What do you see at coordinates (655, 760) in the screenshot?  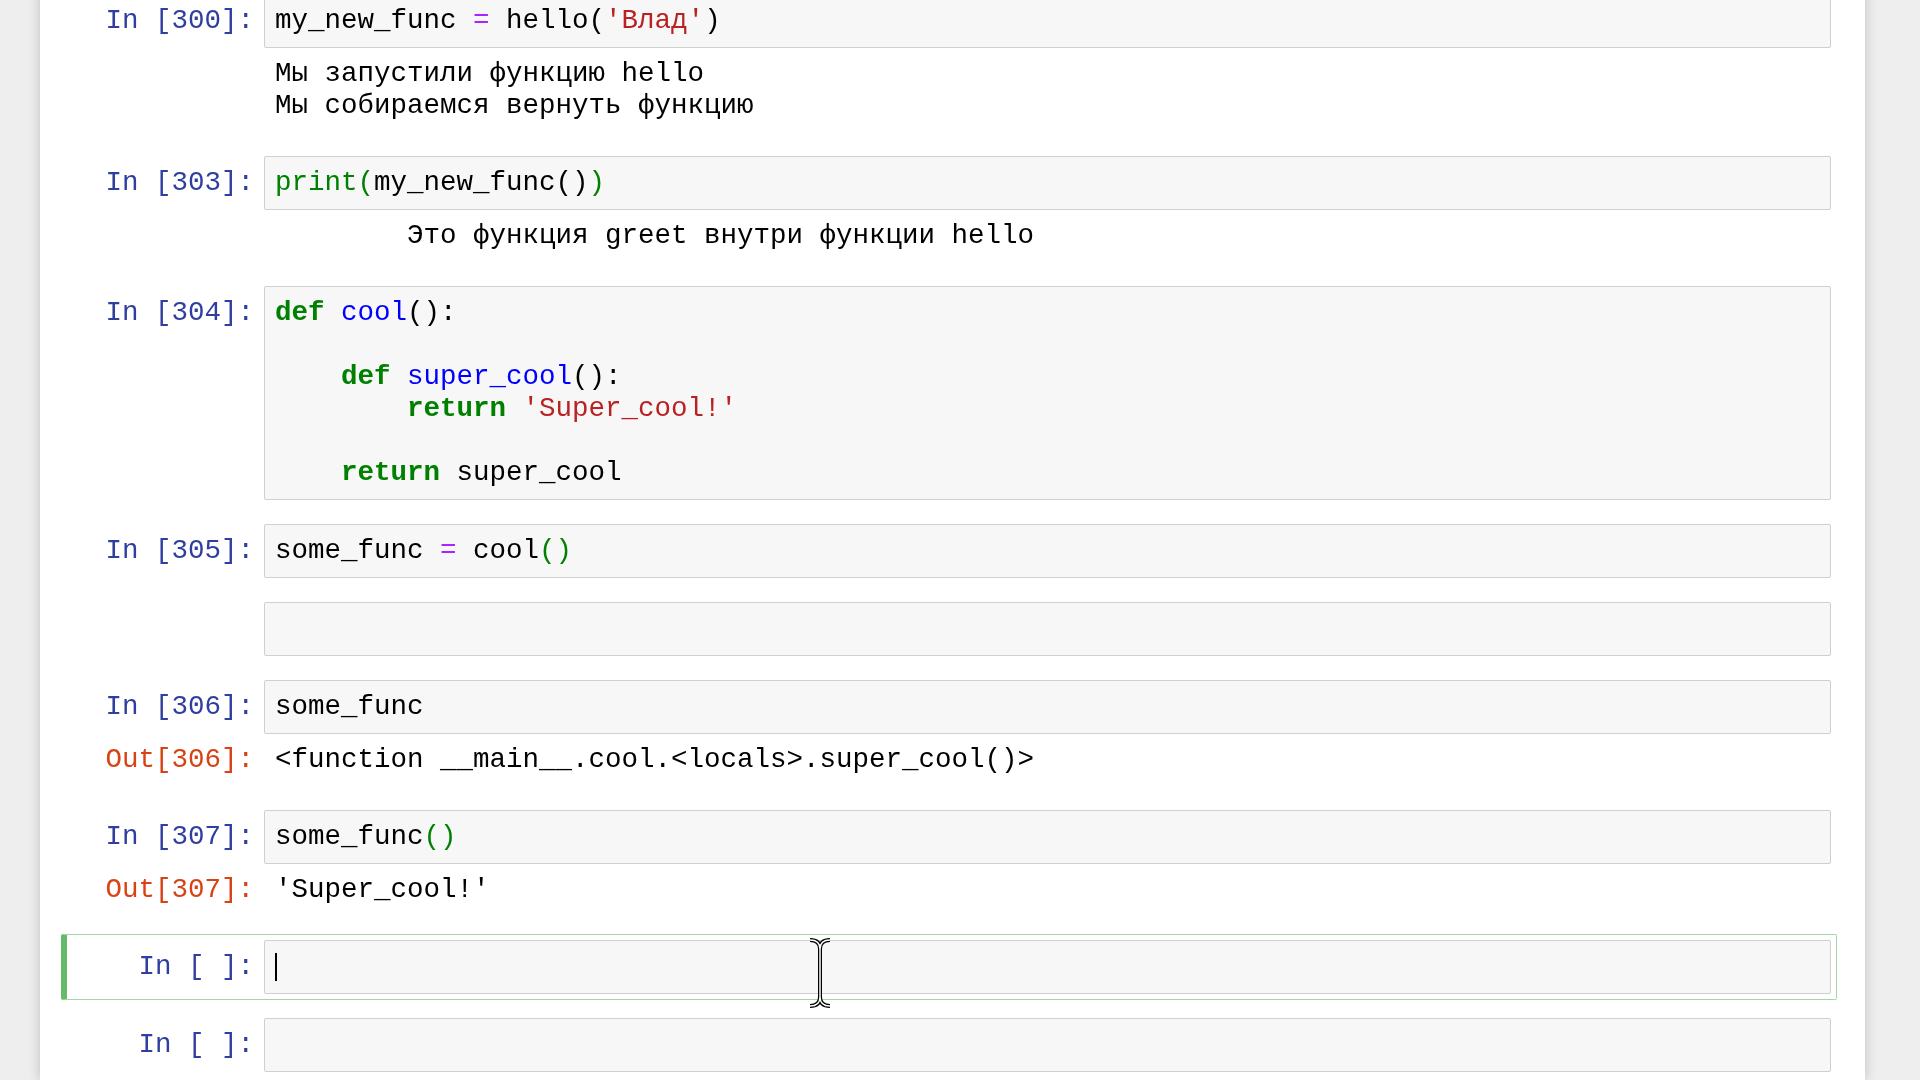 I see `output-text: <function __main__.cool.<locals>.super_cool()>` at bounding box center [655, 760].